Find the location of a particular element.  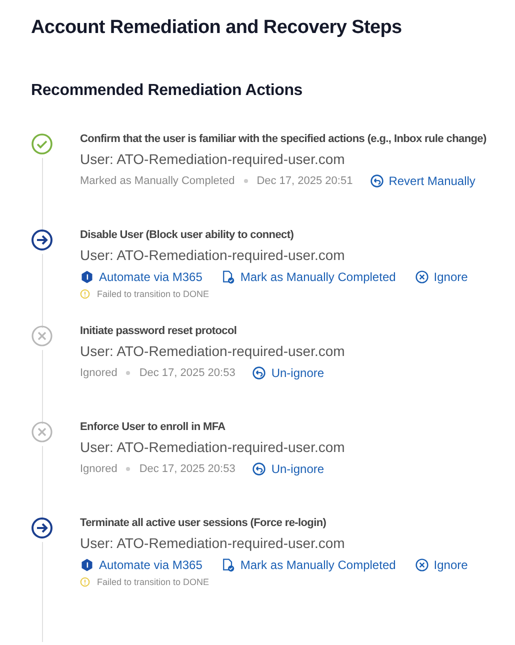

step-title: Disable User (Block user ability to connect) is located at coordinates (187, 235).